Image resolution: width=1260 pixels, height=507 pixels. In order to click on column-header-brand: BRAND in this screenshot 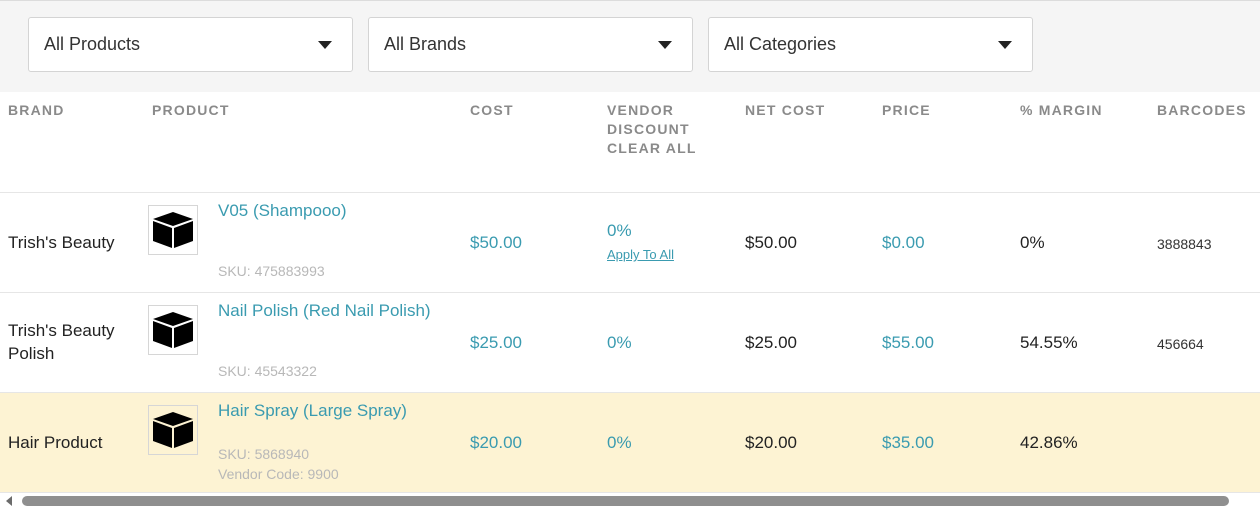, I will do `click(36, 110)`.